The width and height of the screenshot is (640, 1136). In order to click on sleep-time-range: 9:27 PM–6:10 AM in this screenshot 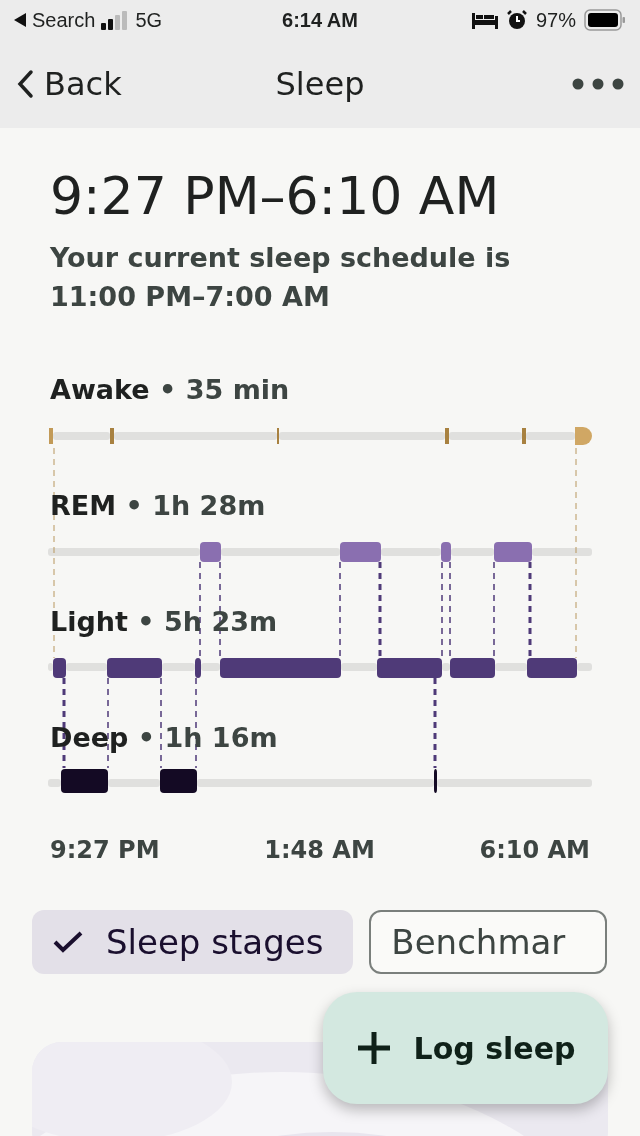, I will do `click(275, 196)`.